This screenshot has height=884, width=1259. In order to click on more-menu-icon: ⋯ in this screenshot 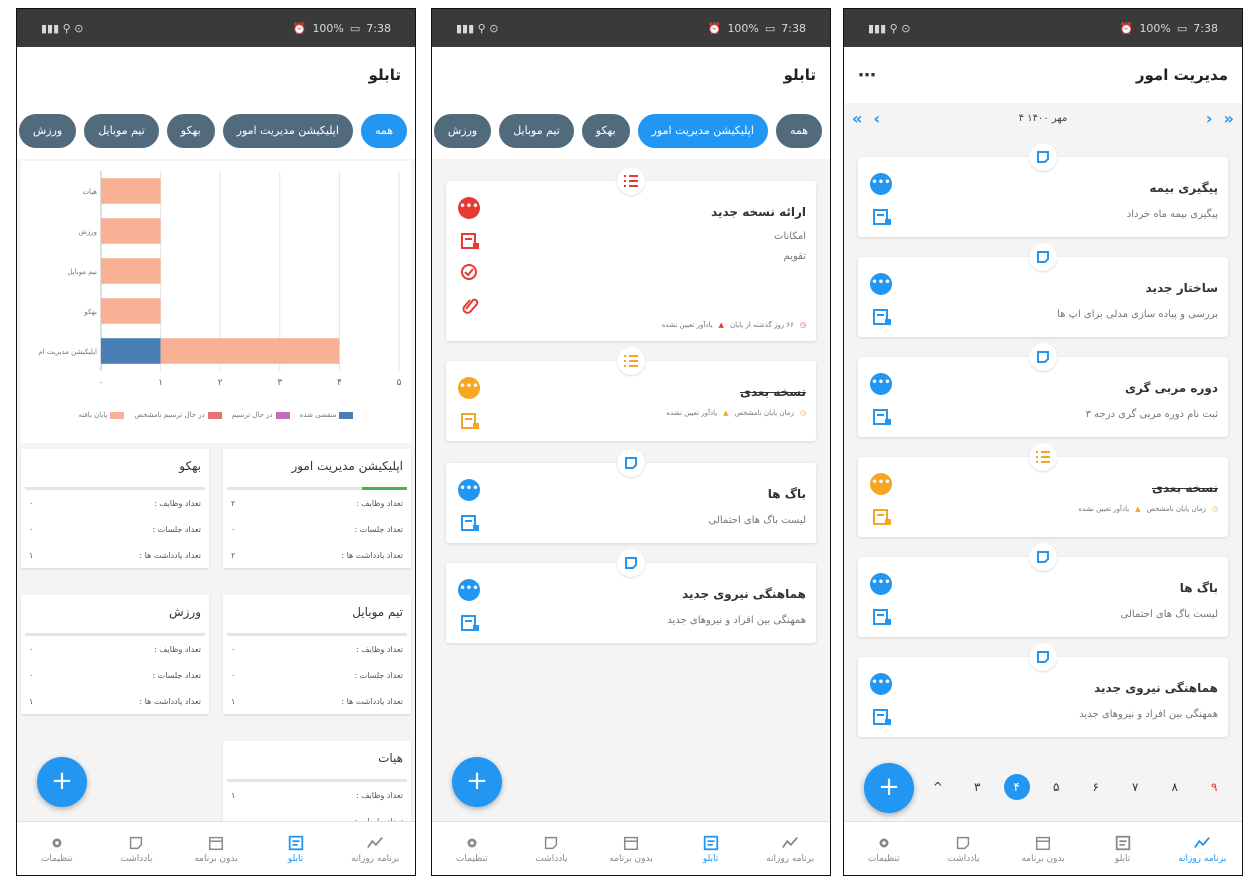, I will do `click(867, 75)`.